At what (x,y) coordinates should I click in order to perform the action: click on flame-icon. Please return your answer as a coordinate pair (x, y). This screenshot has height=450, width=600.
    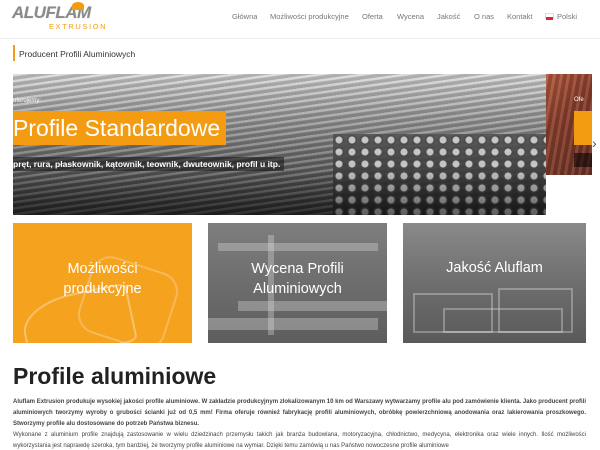
    Looking at the image, I should click on (78, 6).